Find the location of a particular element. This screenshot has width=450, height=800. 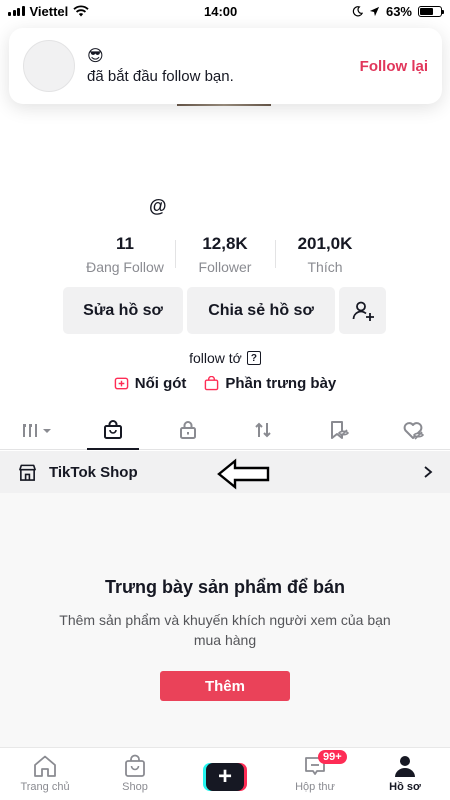

stat-label: Đang Follow is located at coordinates (125, 267).